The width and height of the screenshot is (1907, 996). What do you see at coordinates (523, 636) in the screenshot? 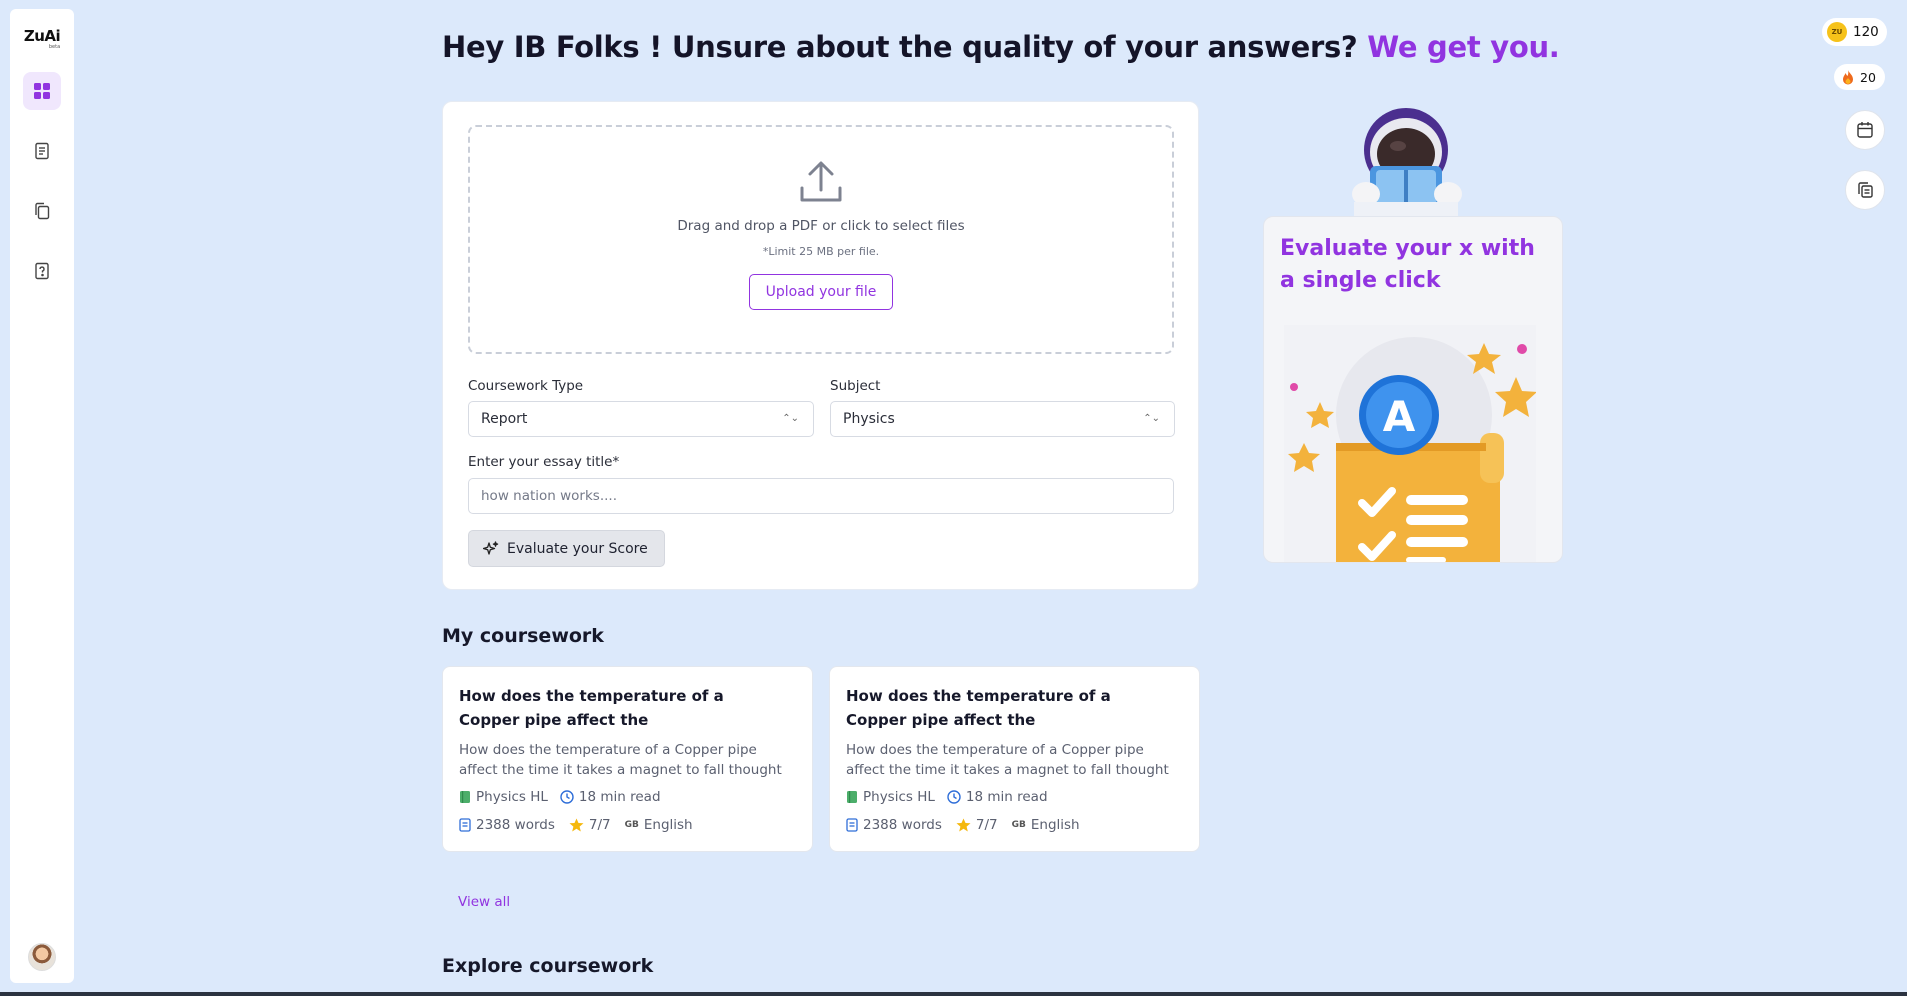
I see `my-coursework-title: My coursework` at bounding box center [523, 636].